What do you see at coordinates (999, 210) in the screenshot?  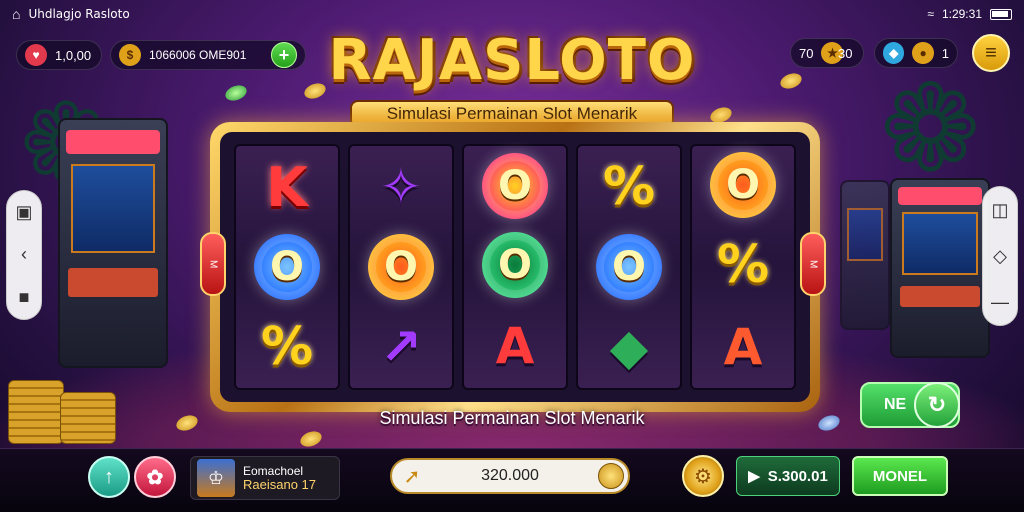 I see `screenshot-icon: ◫` at bounding box center [999, 210].